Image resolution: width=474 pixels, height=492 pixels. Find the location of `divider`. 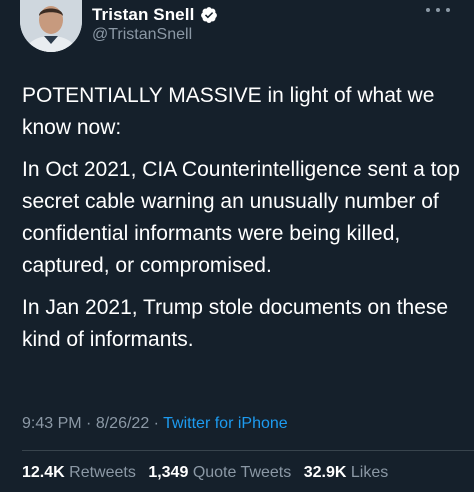

divider is located at coordinates (248, 450).